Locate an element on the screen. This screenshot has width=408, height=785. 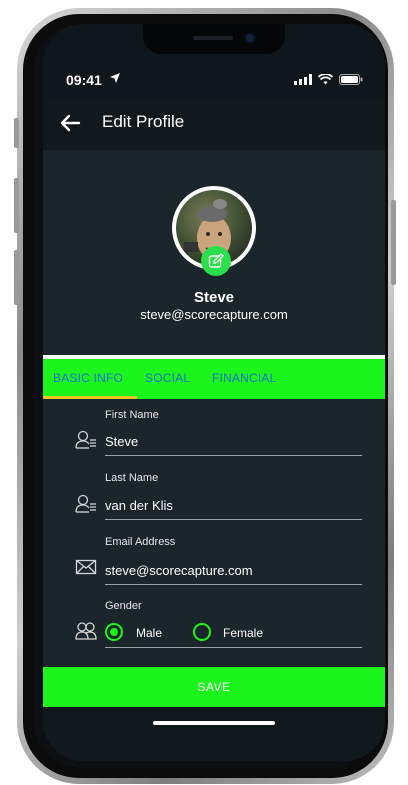
email-label: Email Address is located at coordinates (140, 542).